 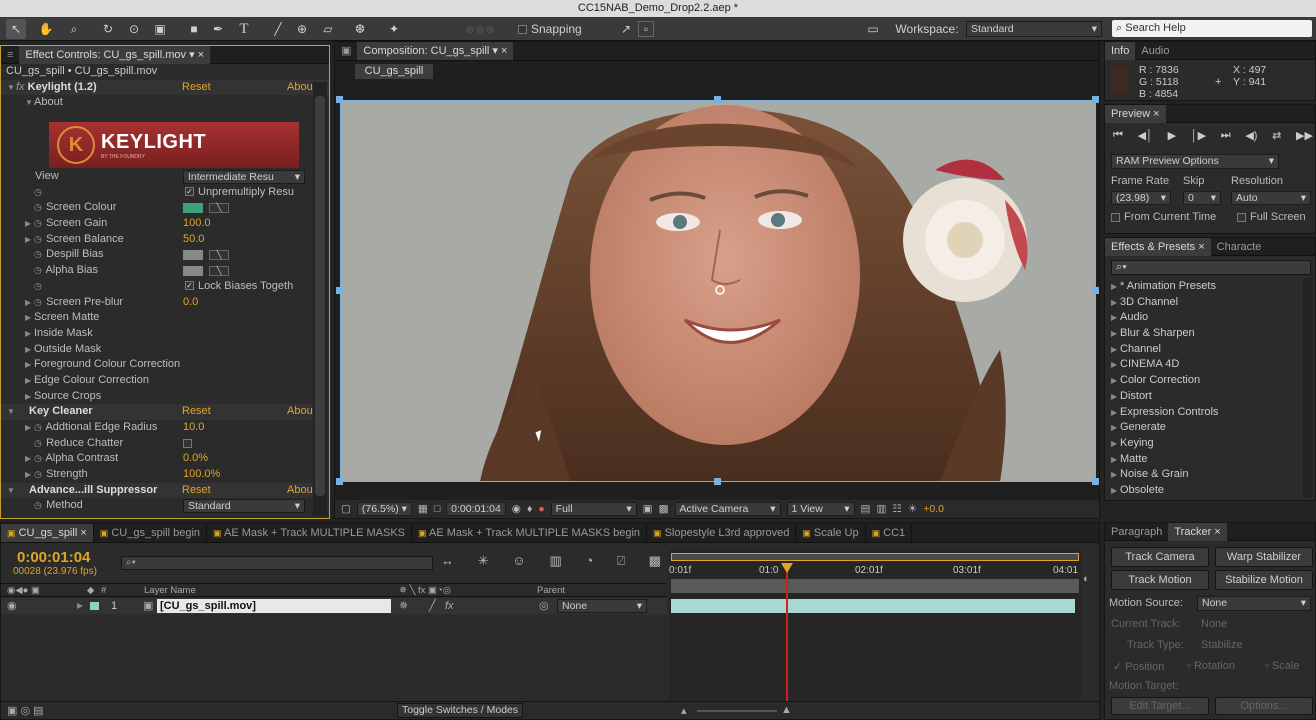 What do you see at coordinates (157, 459) in the screenshot?
I see `key-cleaner-param-row: ▶ ◷ Alpha Contrast 0.0%` at bounding box center [157, 459].